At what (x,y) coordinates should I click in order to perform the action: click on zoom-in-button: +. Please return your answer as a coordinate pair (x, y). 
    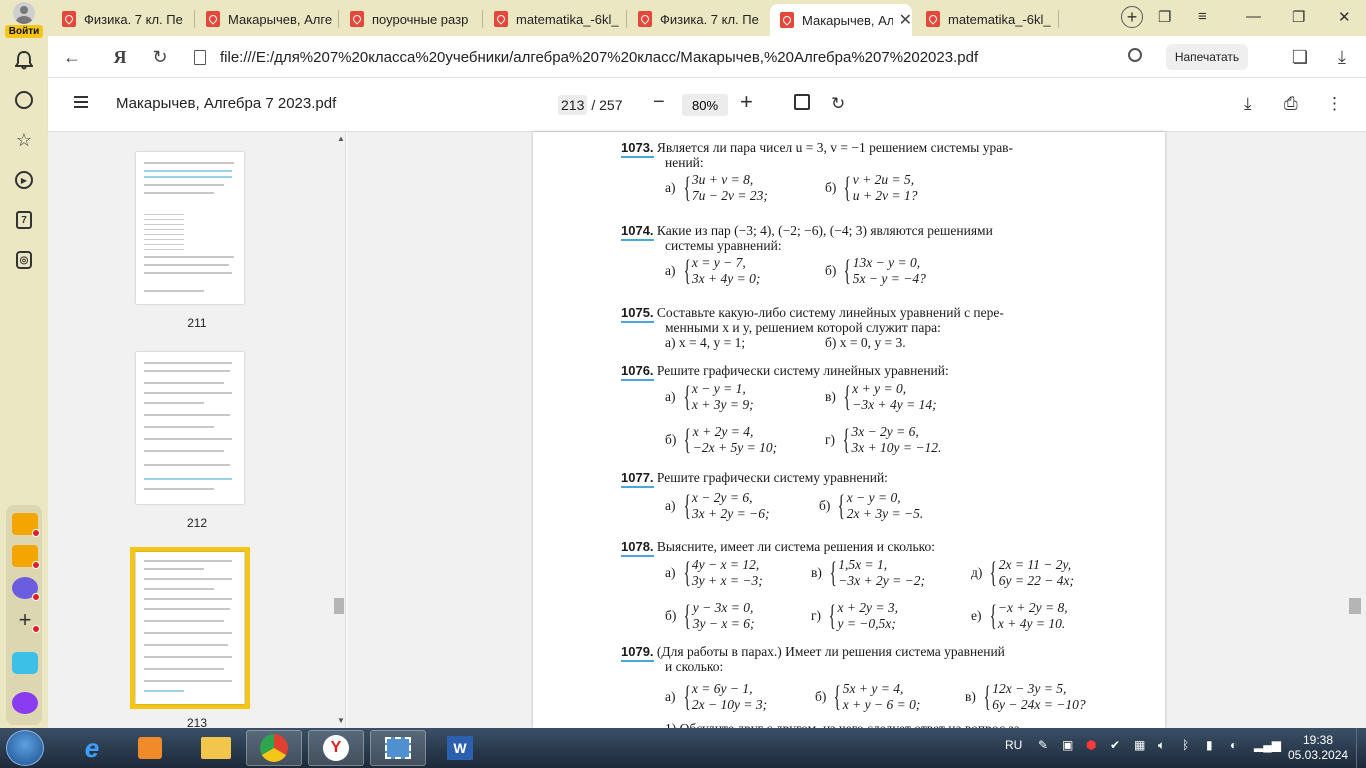
    Looking at the image, I should click on (746, 102).